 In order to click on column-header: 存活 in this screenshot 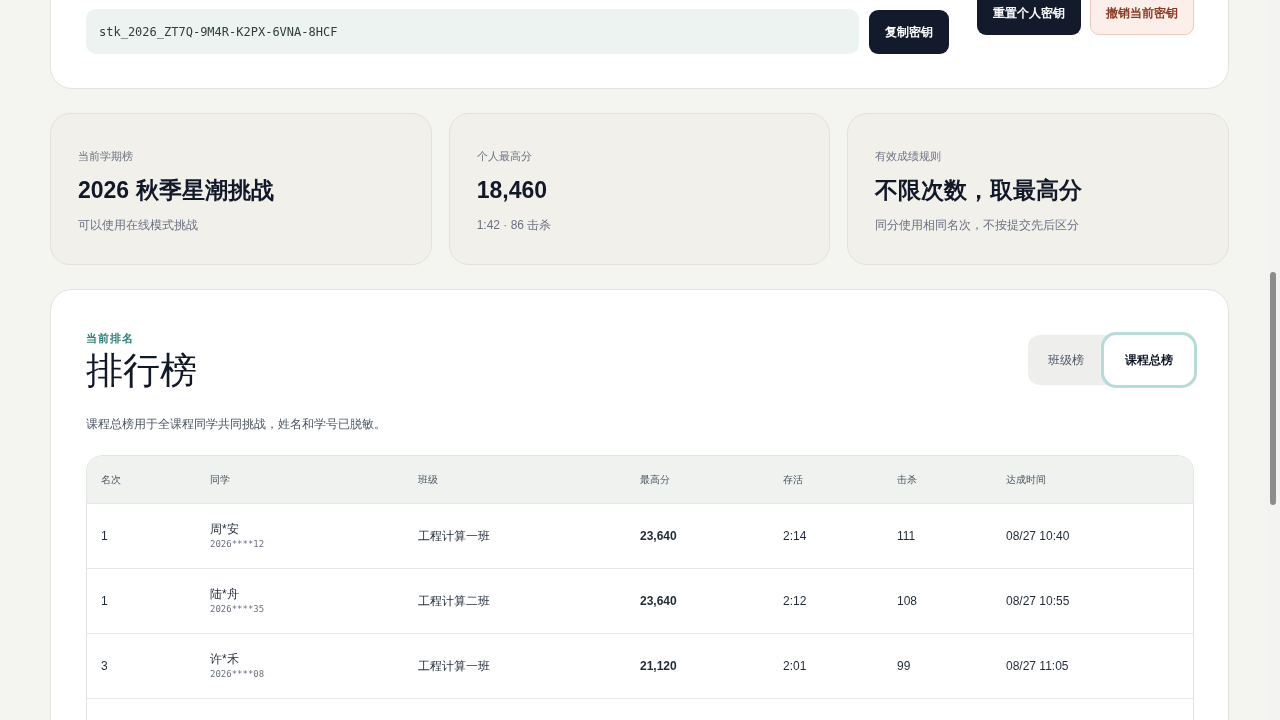, I will do `click(793, 479)`.